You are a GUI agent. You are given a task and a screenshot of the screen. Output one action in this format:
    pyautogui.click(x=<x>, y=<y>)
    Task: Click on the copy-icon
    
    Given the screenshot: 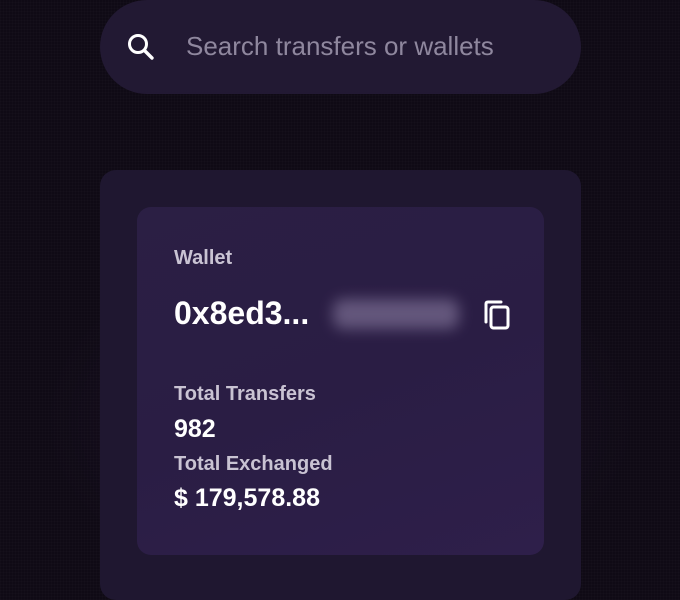 What is the action you would take?
    pyautogui.click(x=497, y=315)
    